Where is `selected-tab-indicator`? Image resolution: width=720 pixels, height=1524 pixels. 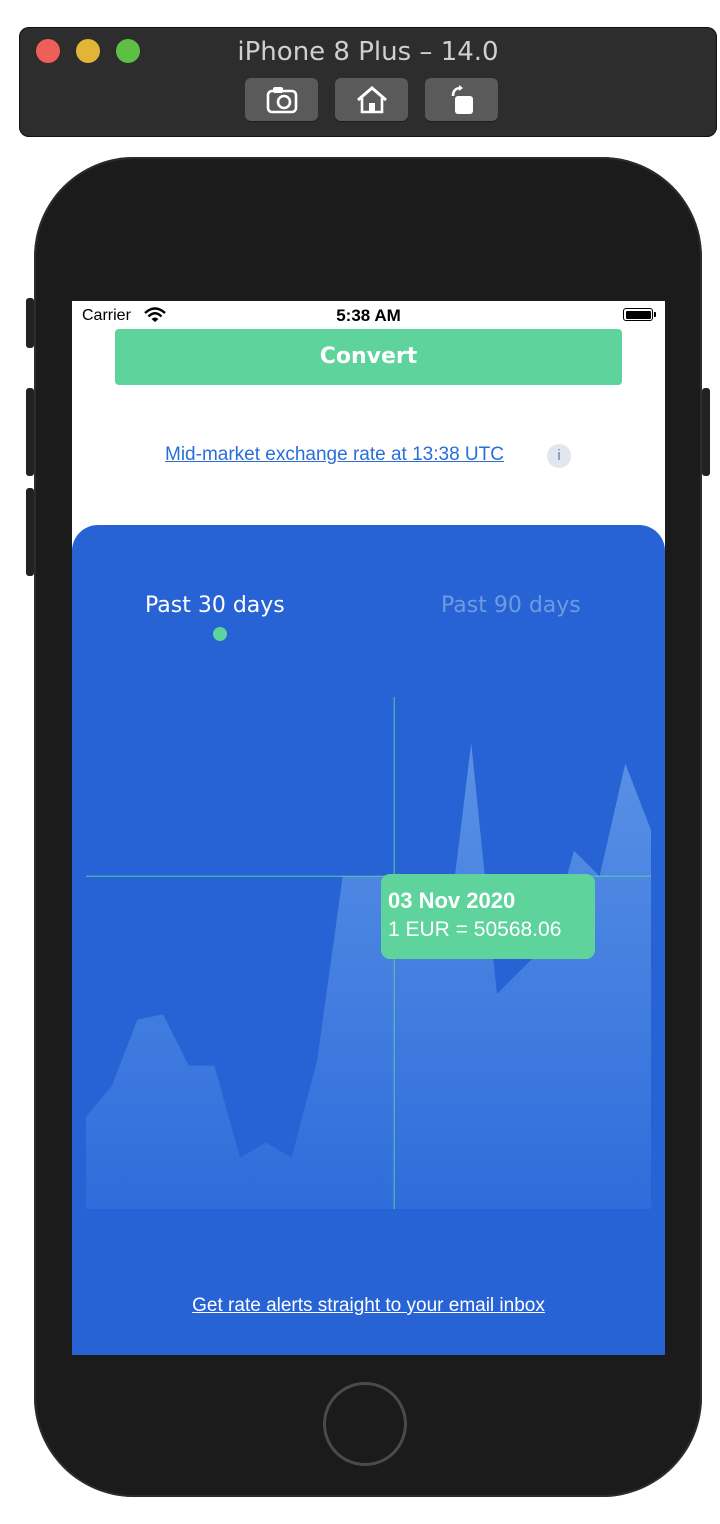
selected-tab-indicator is located at coordinates (220, 634).